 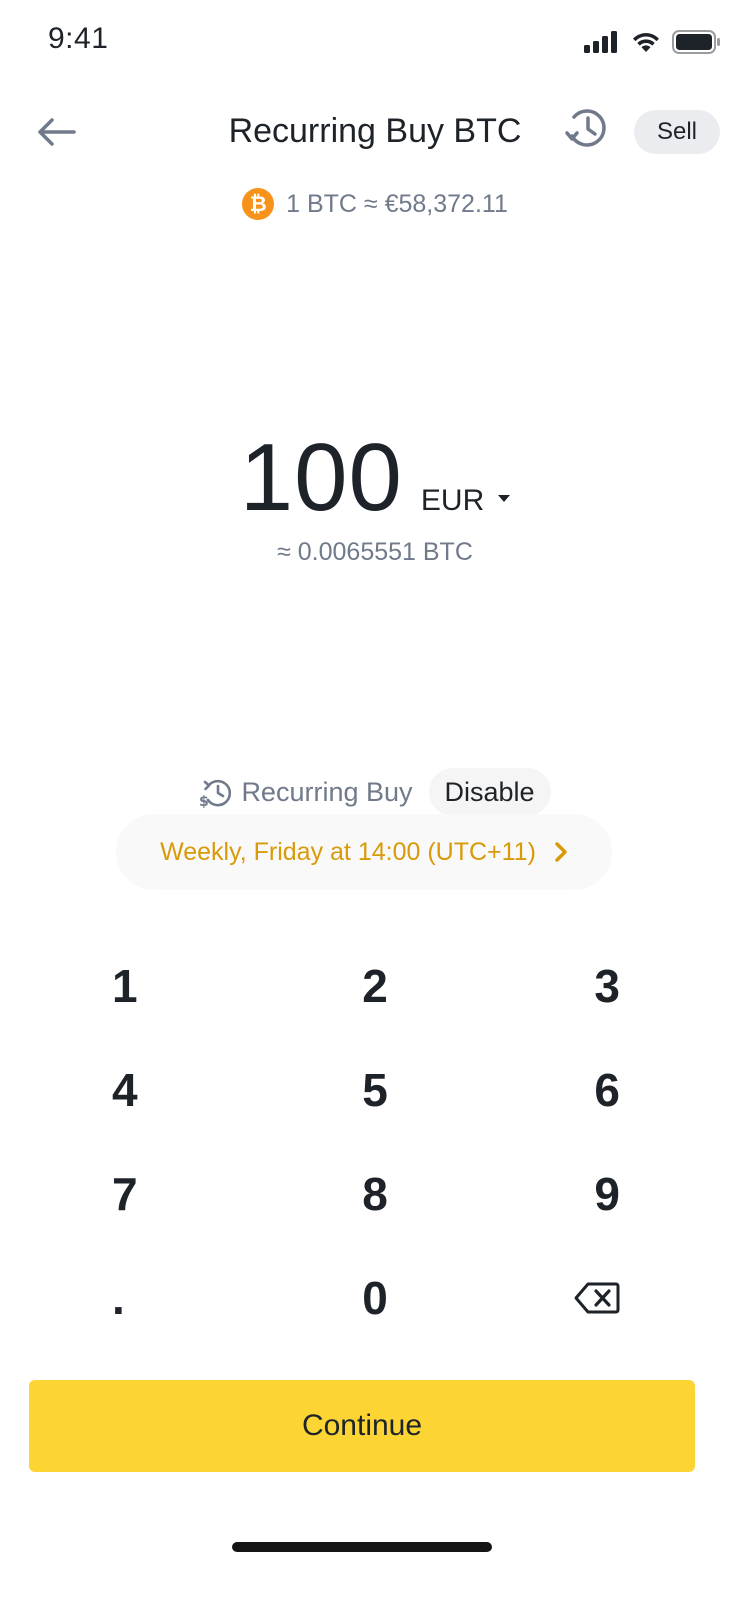 I want to click on cellular-signal-icon, so click(x=600, y=42).